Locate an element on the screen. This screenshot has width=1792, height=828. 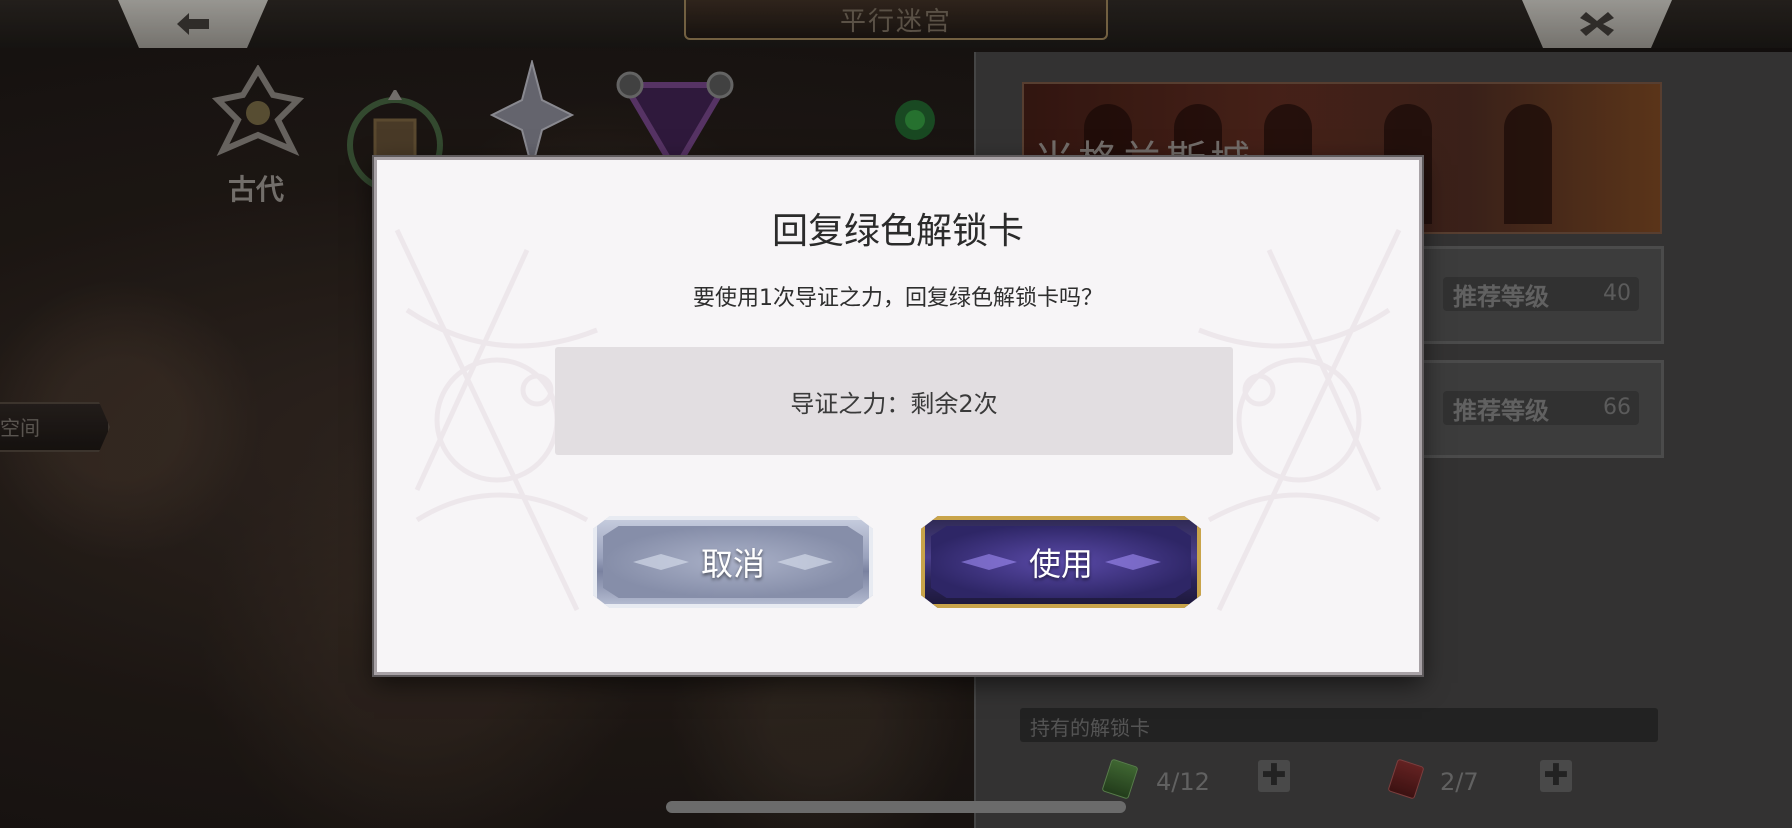
cancel-button-label: 取消 is located at coordinates (732, 564).